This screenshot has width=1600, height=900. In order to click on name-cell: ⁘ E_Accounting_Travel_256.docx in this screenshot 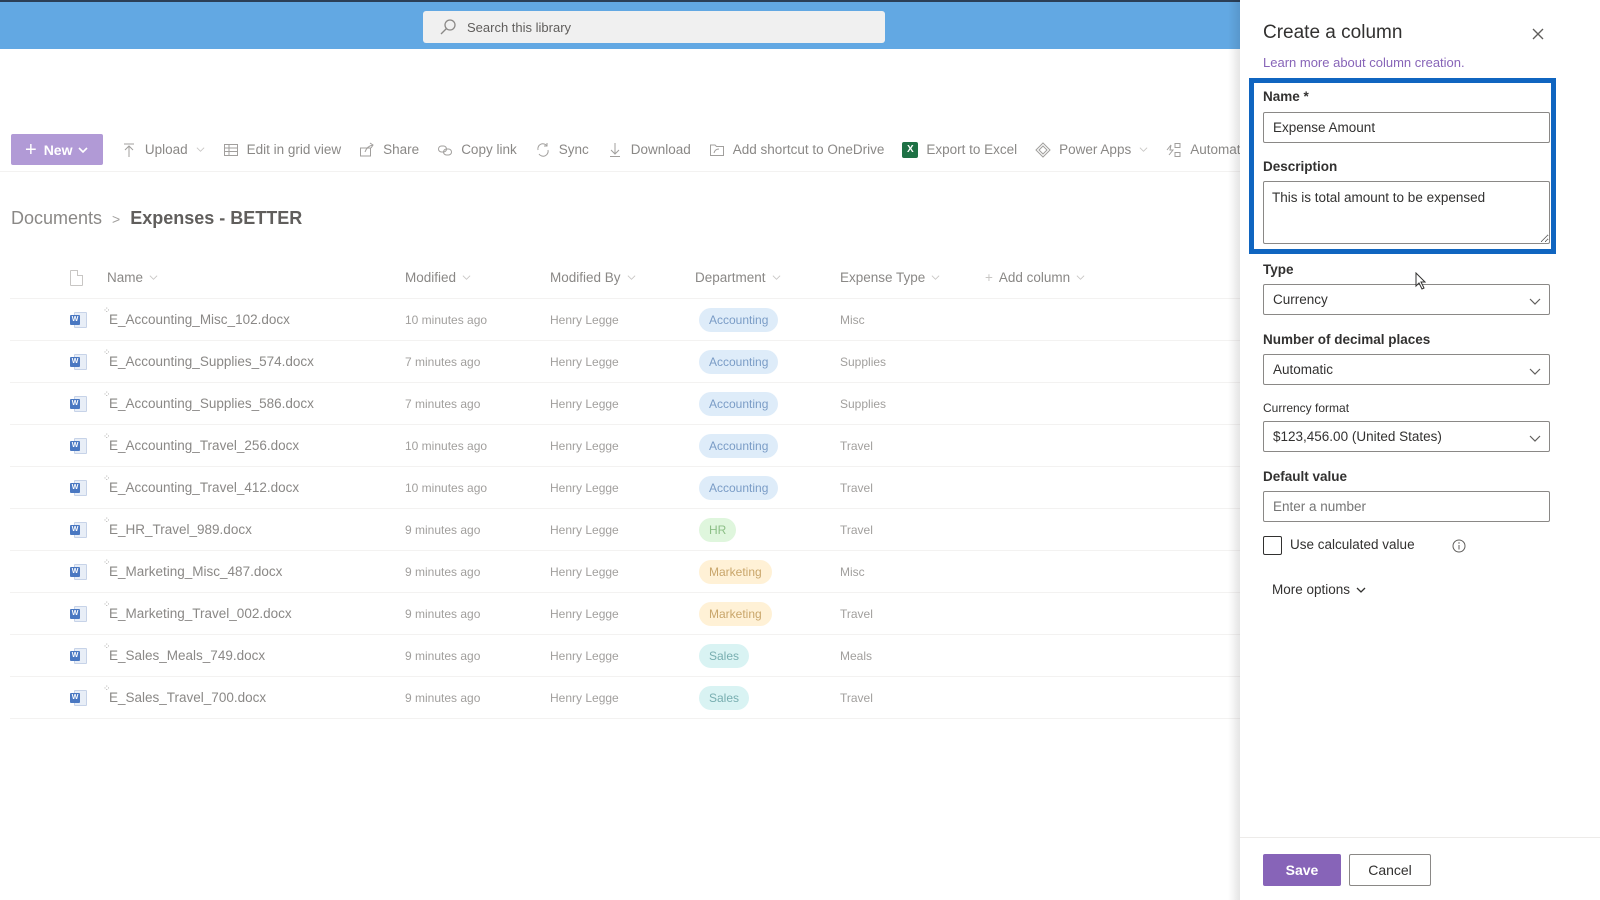, I will do `click(254, 442)`.